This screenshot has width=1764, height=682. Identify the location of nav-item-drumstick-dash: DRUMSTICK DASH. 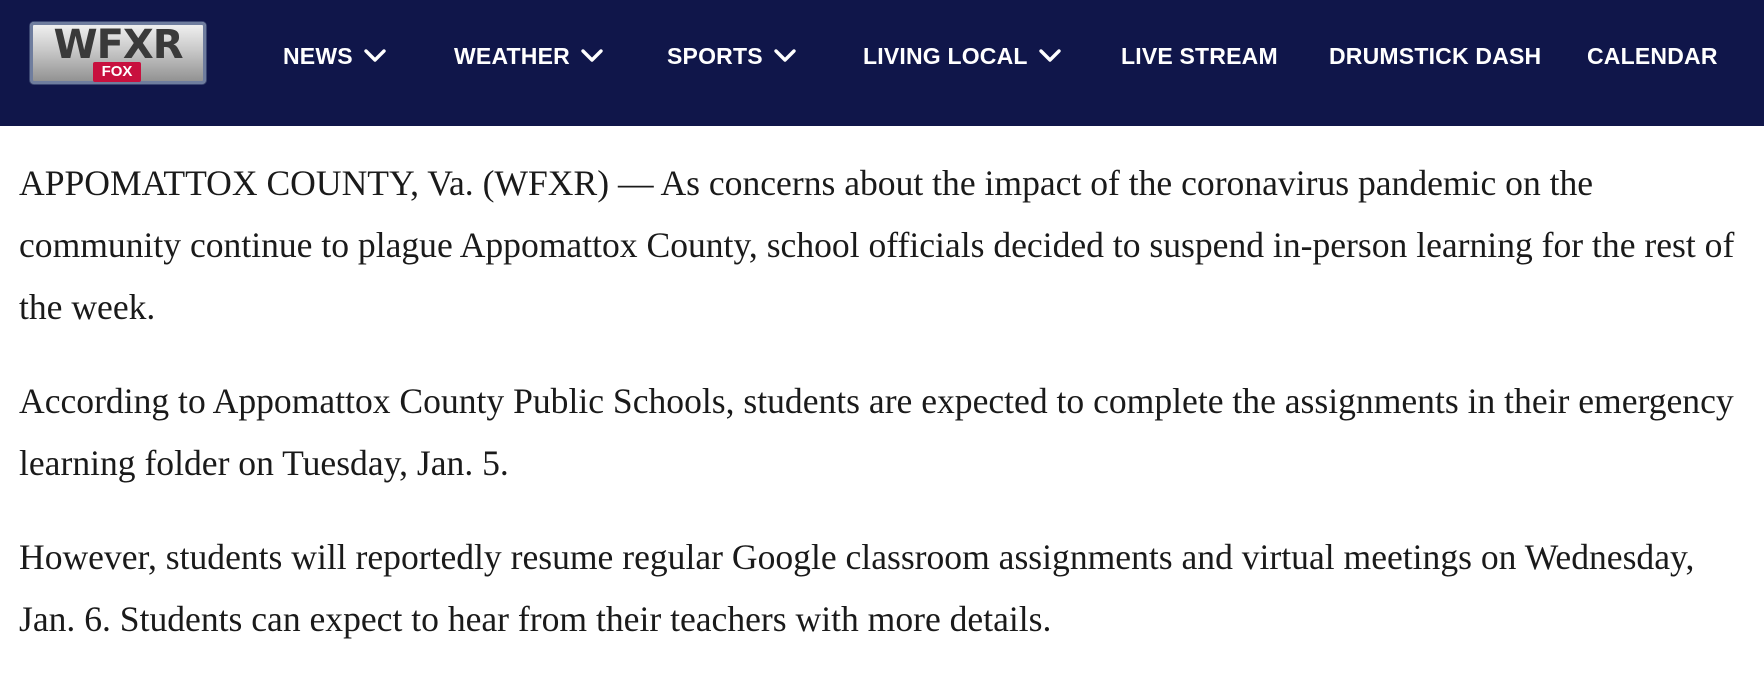
(1435, 56).